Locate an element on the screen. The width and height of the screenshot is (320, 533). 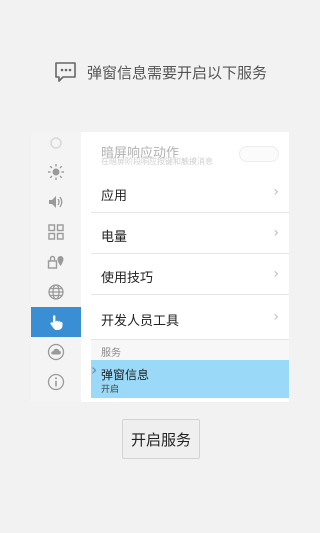
settings-item-developer-label: 开发人员工具 is located at coordinates (140, 321).